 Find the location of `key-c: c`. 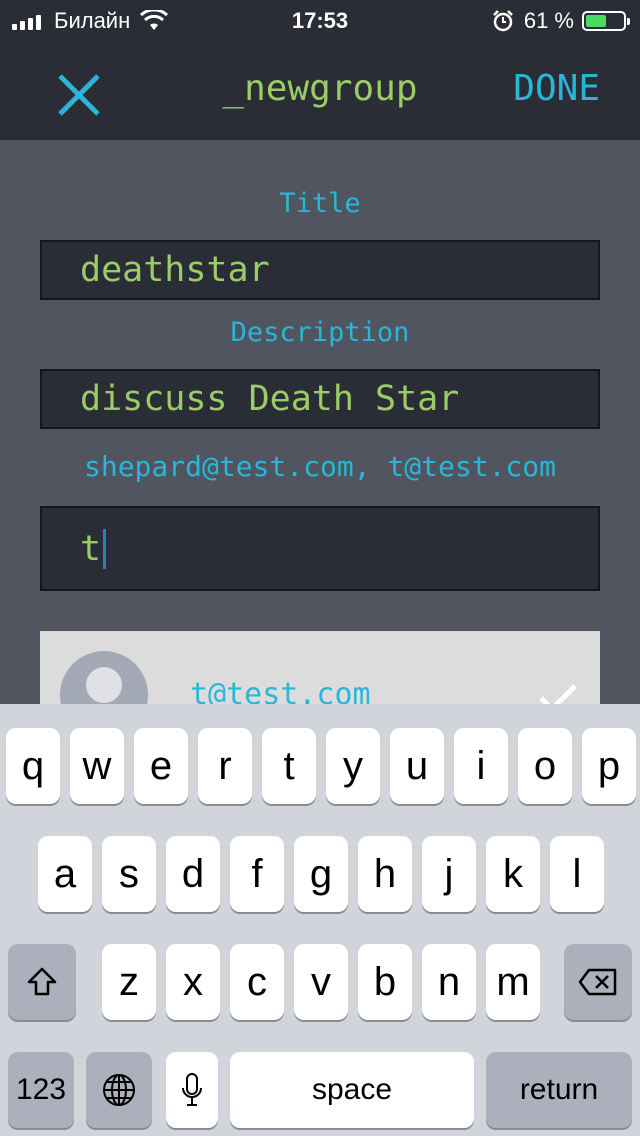

key-c: c is located at coordinates (257, 982).